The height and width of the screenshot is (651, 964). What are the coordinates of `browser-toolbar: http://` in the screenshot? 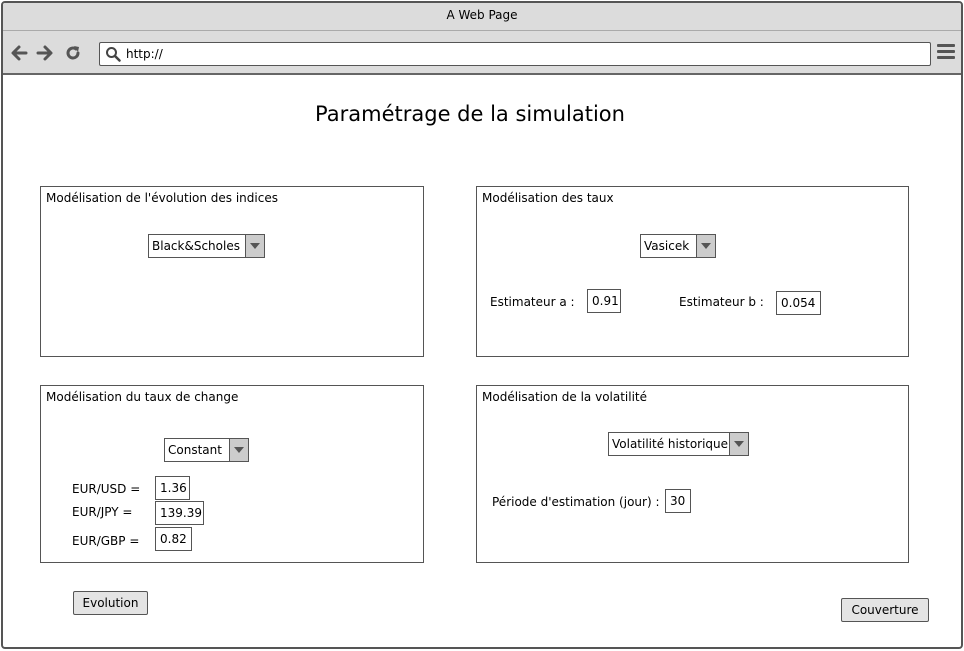 It's located at (482, 53).